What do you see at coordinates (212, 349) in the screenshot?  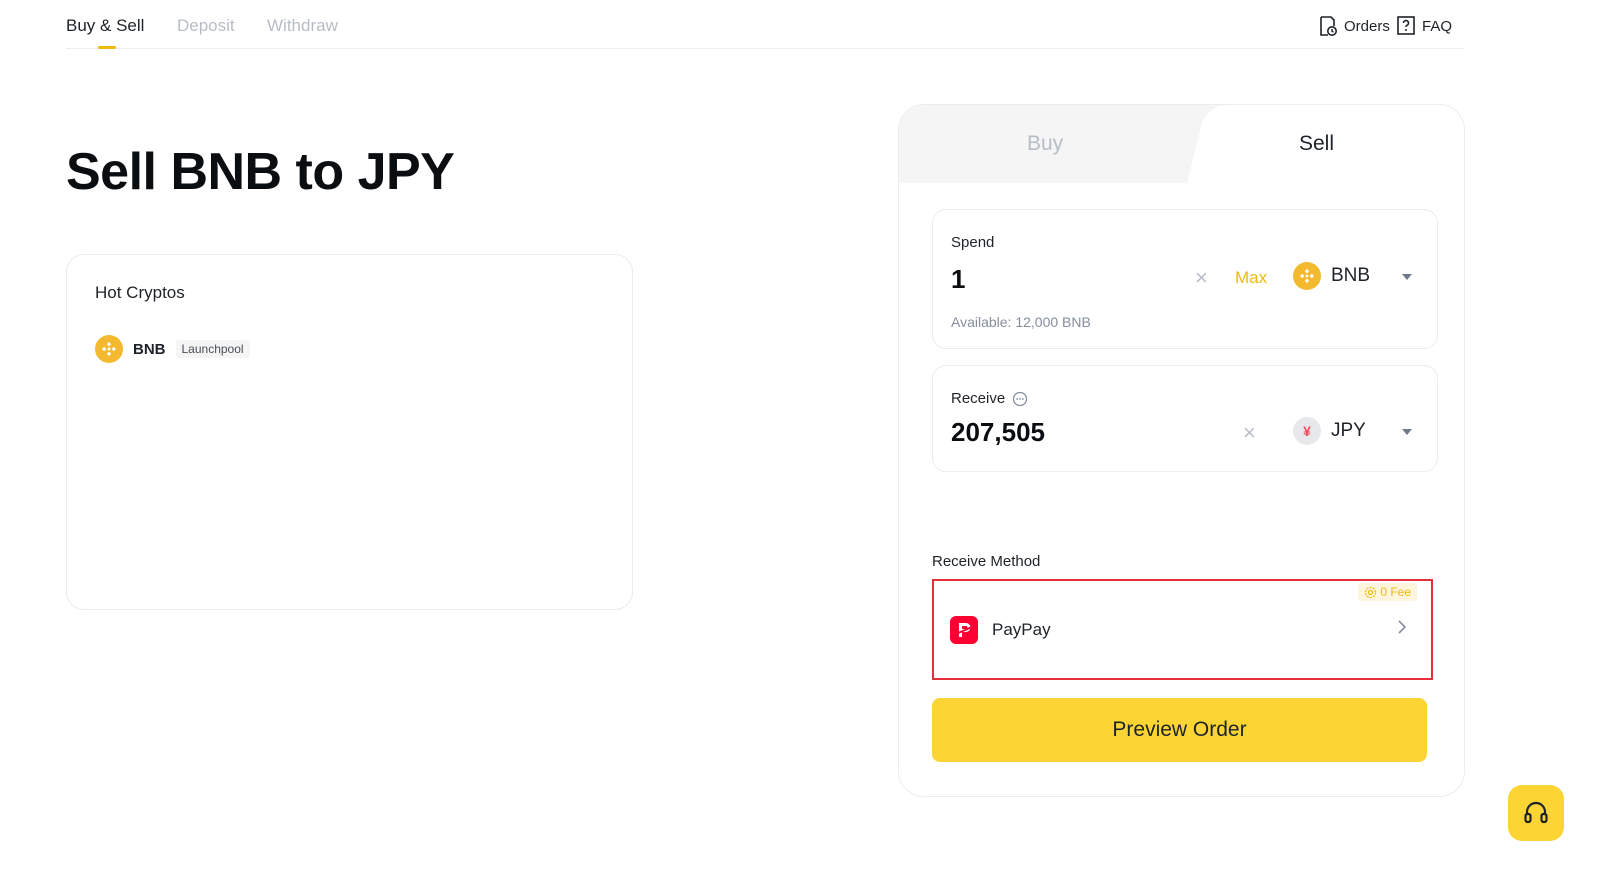 I see `launchpool-badge: Launchpool` at bounding box center [212, 349].